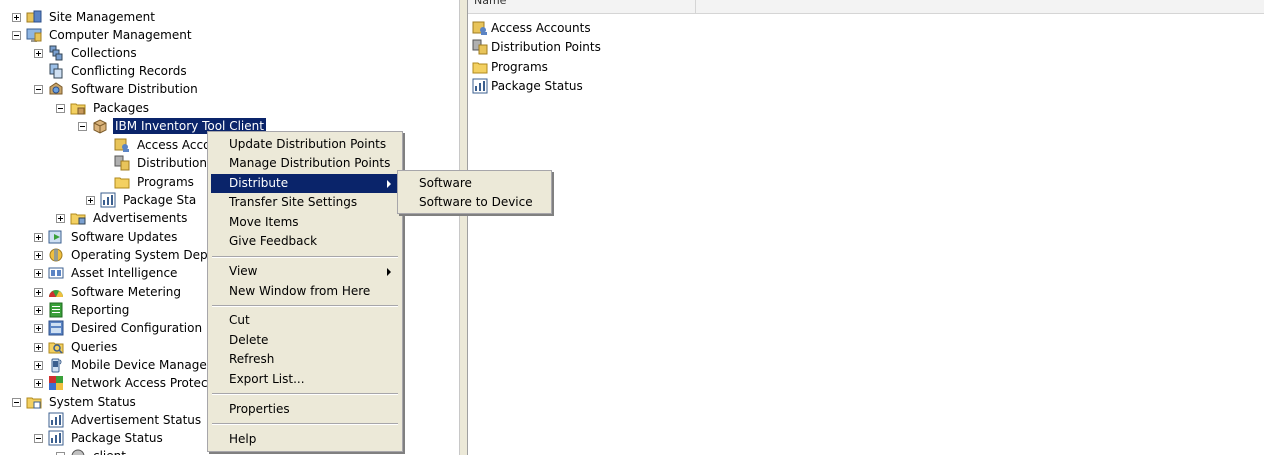  I want to click on menu-item-manage-distribution-points: Manage Distribution Points, so click(305, 163).